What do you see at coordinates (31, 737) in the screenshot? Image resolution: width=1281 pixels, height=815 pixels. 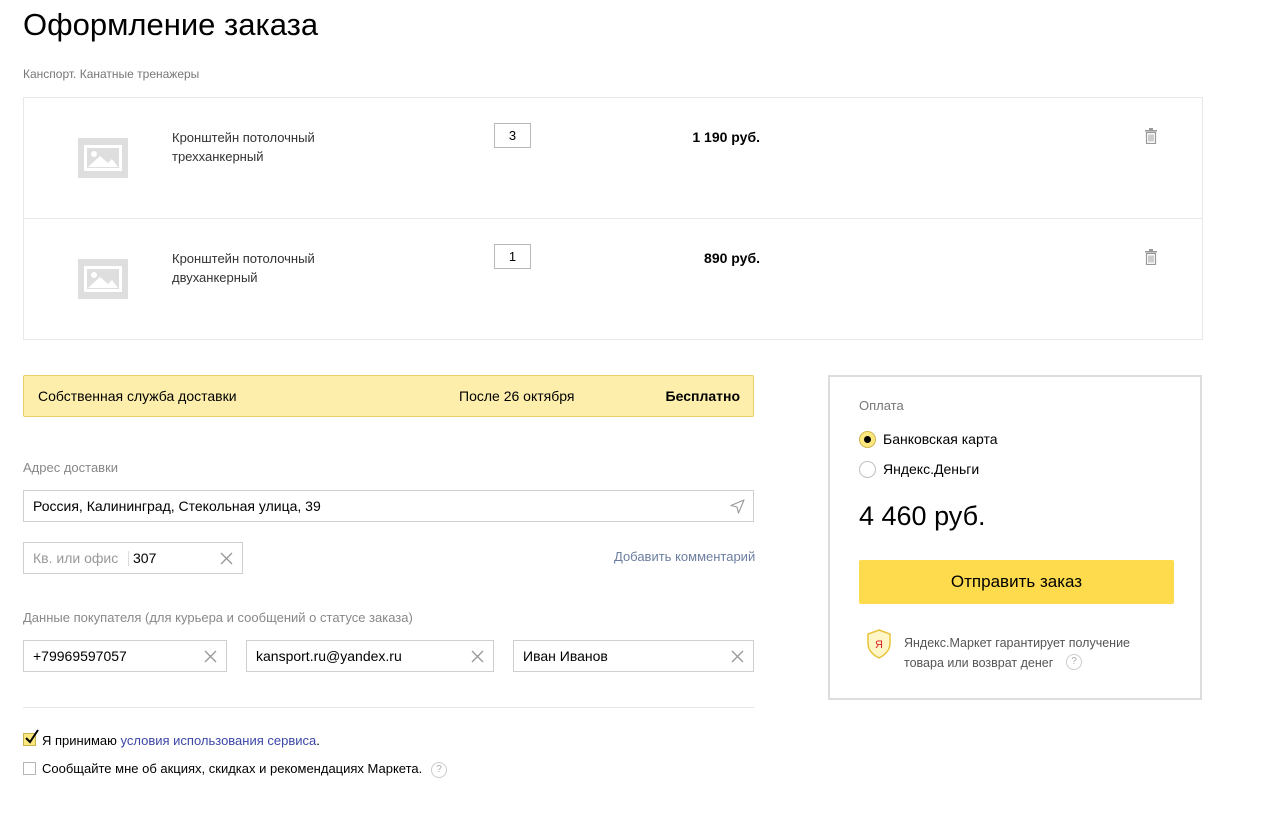 I see `terms-checkbox` at bounding box center [31, 737].